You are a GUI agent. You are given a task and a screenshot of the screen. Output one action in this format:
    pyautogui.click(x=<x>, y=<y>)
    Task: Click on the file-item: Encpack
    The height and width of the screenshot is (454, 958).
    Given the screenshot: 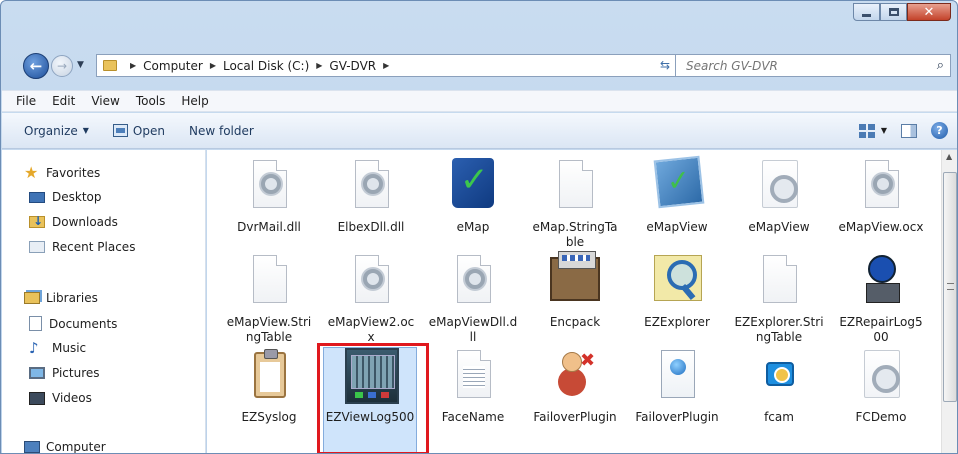 What is the action you would take?
    pyautogui.click(x=575, y=302)
    